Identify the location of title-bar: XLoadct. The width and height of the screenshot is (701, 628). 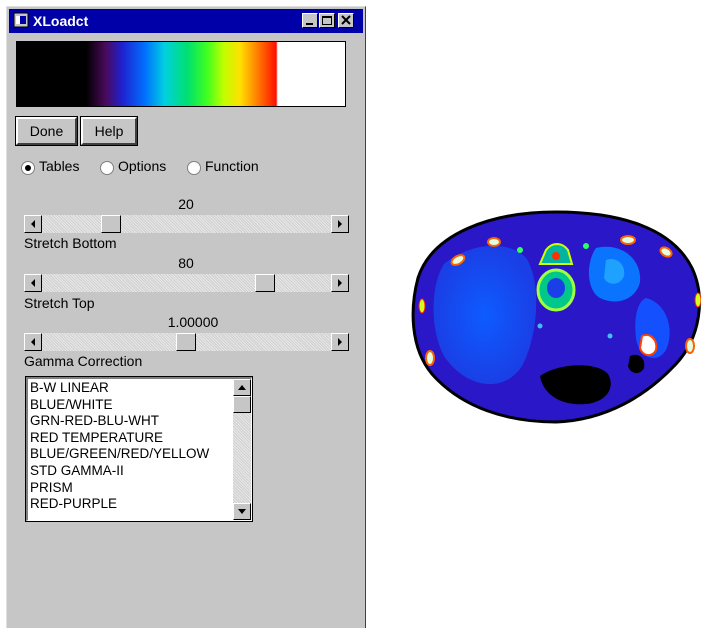
(186, 21).